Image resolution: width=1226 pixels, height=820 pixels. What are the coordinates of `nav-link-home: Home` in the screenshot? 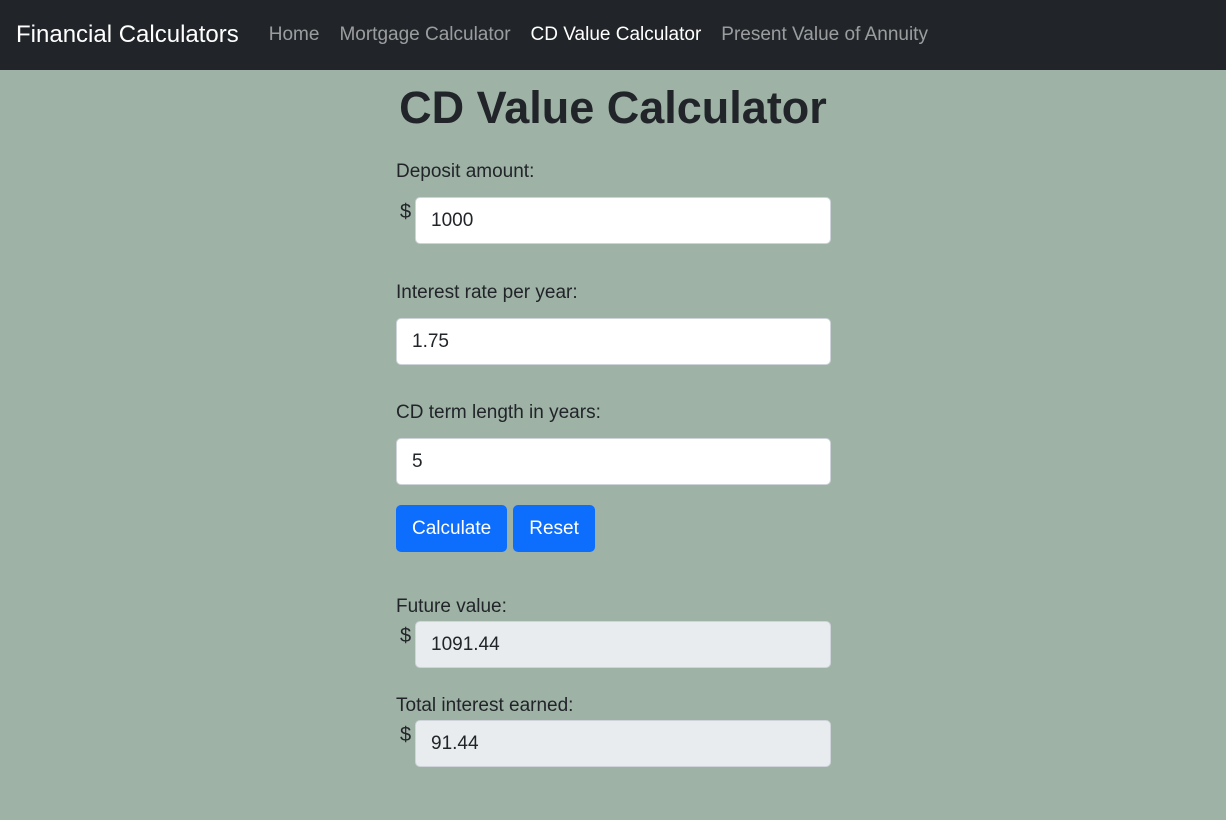 It's located at (294, 35).